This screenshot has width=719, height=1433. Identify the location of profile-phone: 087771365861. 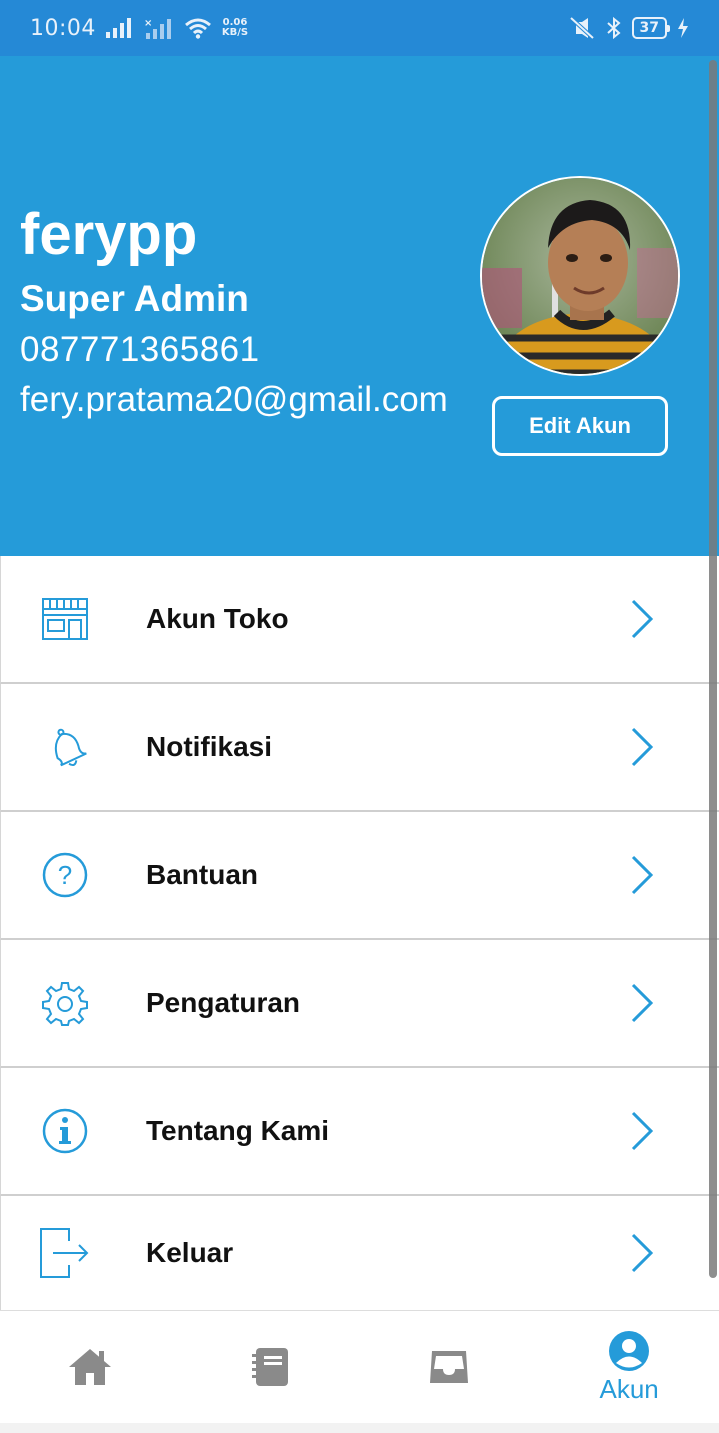
(140, 349).